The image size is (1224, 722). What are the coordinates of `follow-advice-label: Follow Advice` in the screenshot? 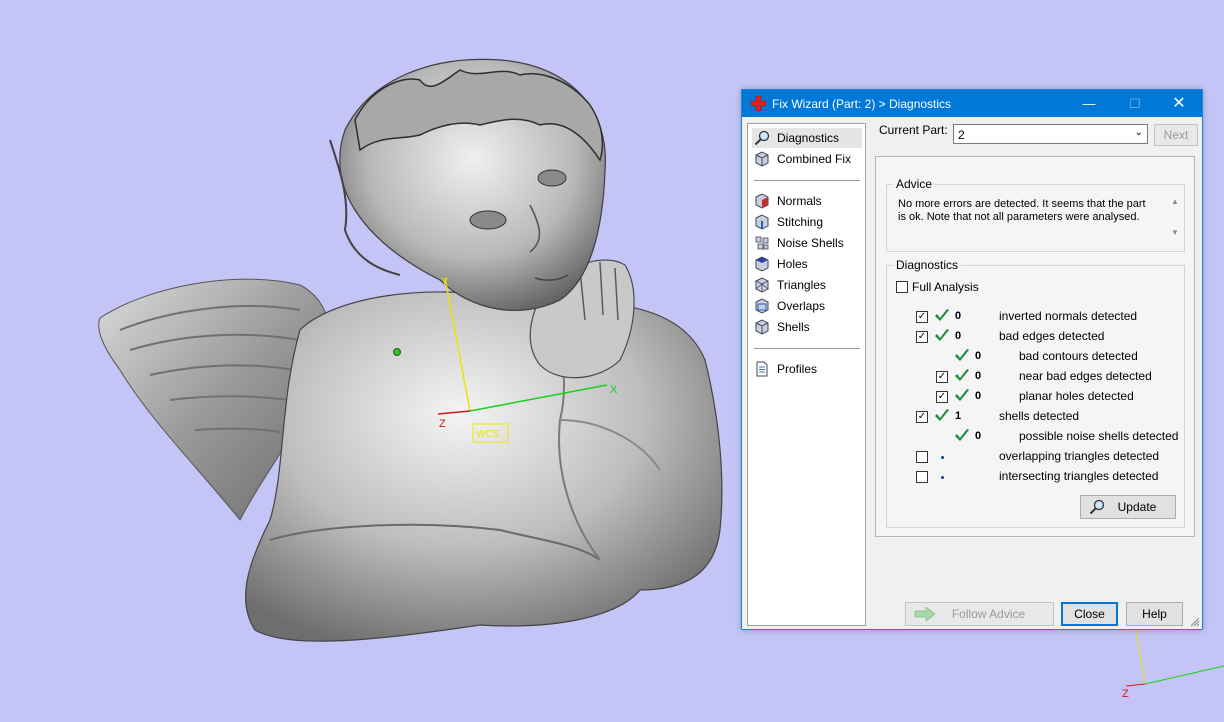 It's located at (988, 614).